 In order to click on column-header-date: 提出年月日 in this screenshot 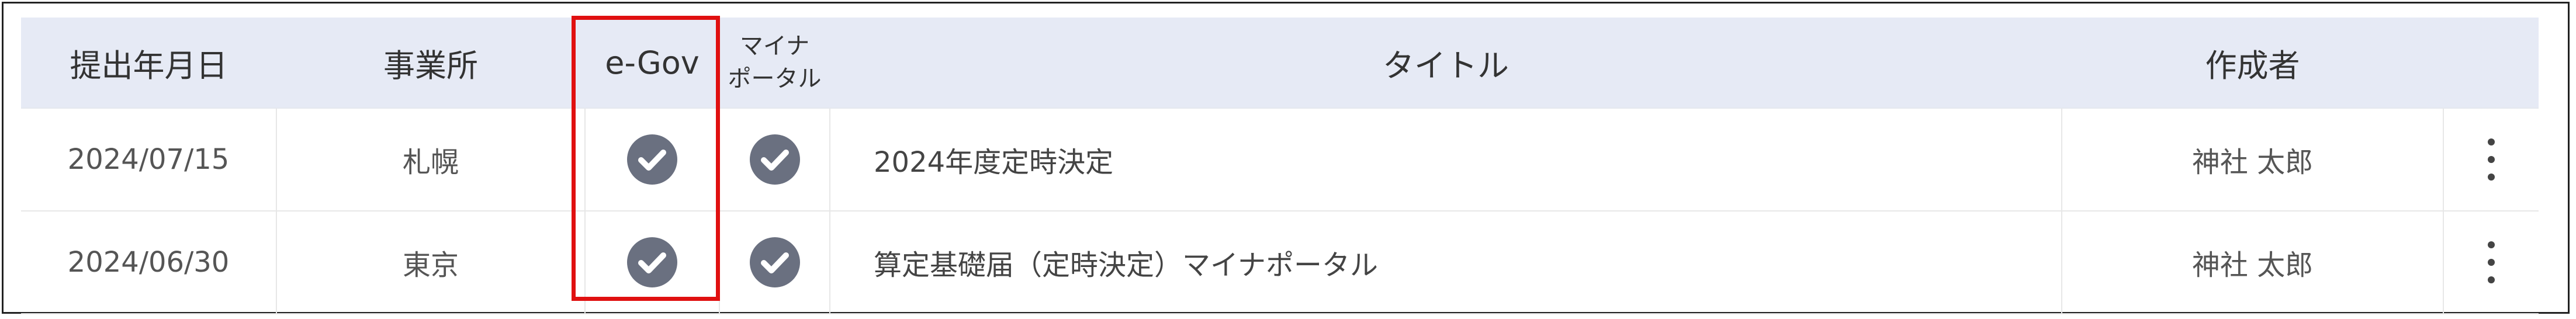, I will do `click(148, 64)`.